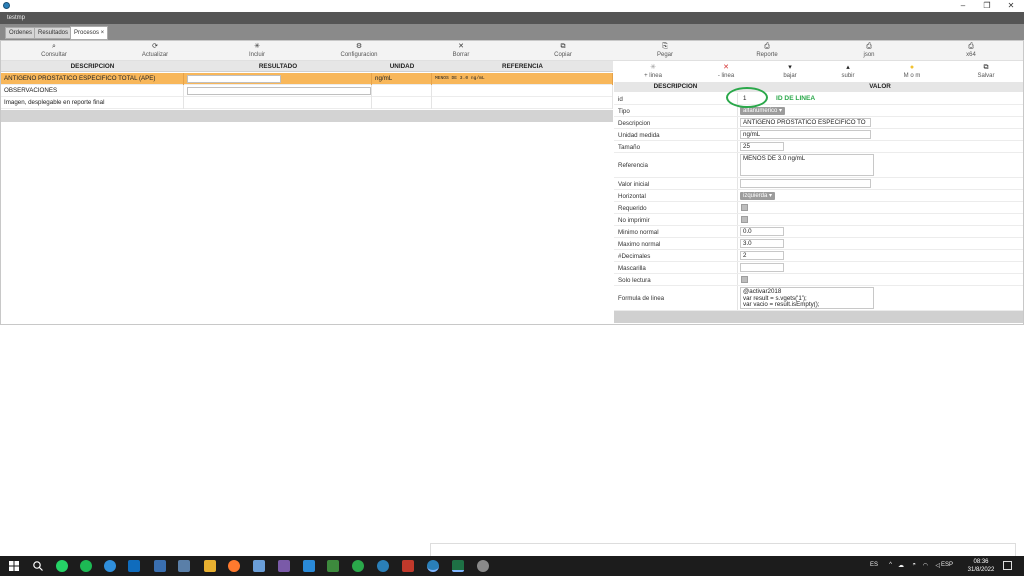 This screenshot has height=576, width=1024. Describe the element at coordinates (563, 51) in the screenshot. I see `copiar-button: ⧉ Copiar` at that location.